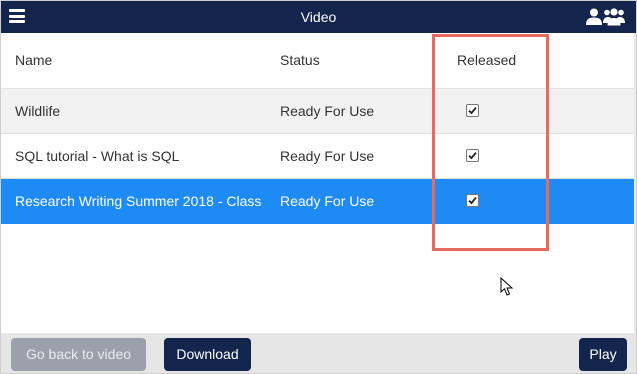 This screenshot has width=637, height=374. I want to click on mouse-cursor-icon, so click(507, 289).